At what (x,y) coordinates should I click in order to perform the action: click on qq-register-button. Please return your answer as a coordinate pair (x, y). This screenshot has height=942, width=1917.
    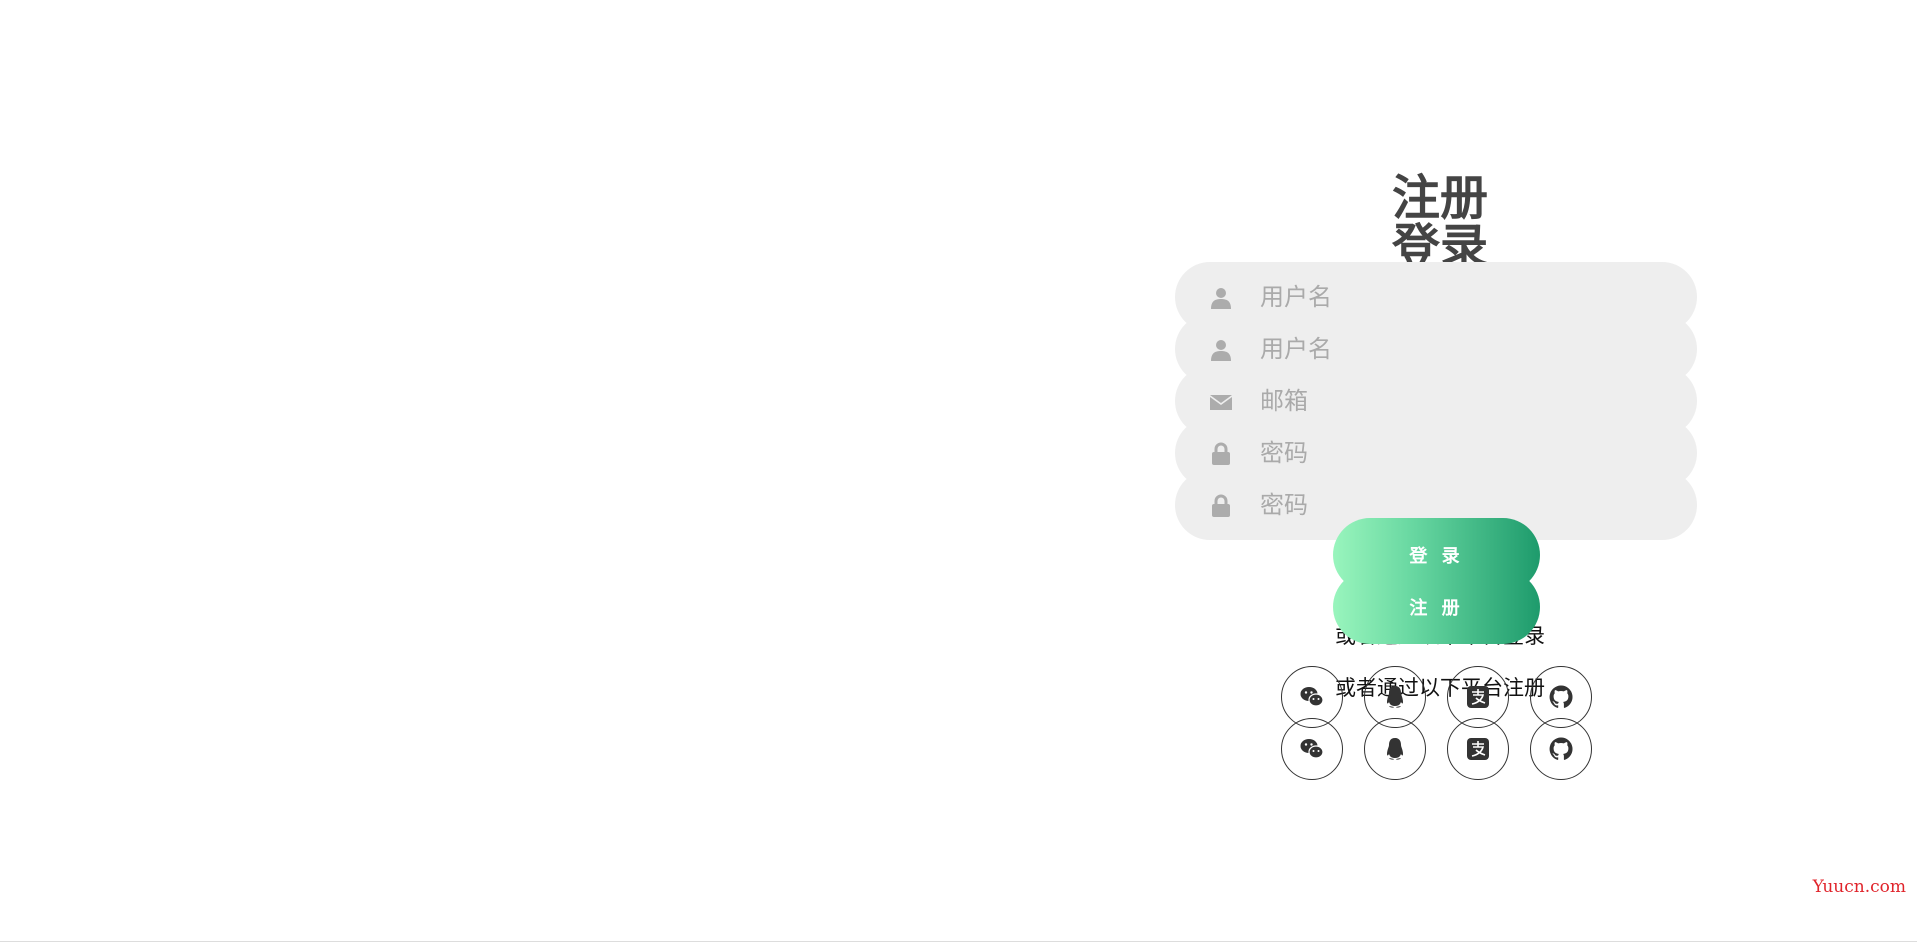
    Looking at the image, I should click on (1395, 749).